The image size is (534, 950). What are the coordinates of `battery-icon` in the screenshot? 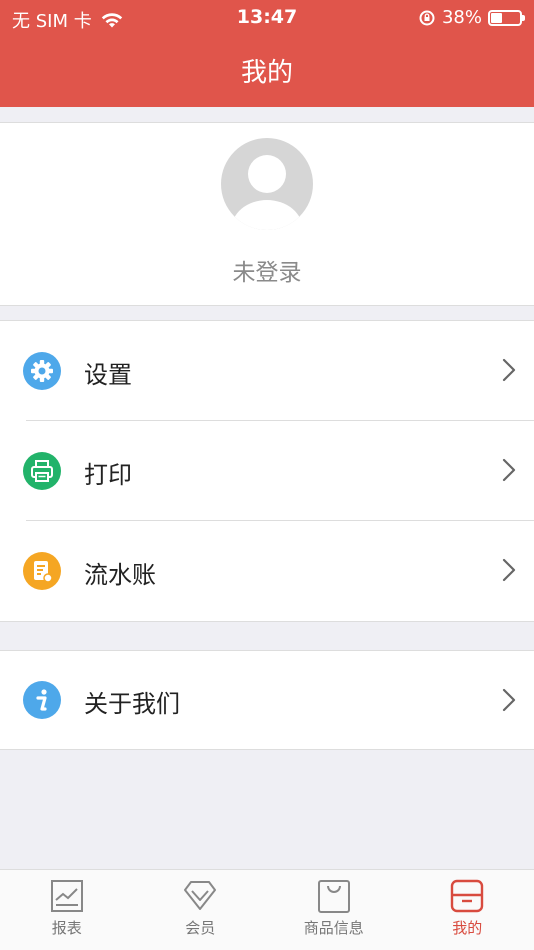 It's located at (506, 17).